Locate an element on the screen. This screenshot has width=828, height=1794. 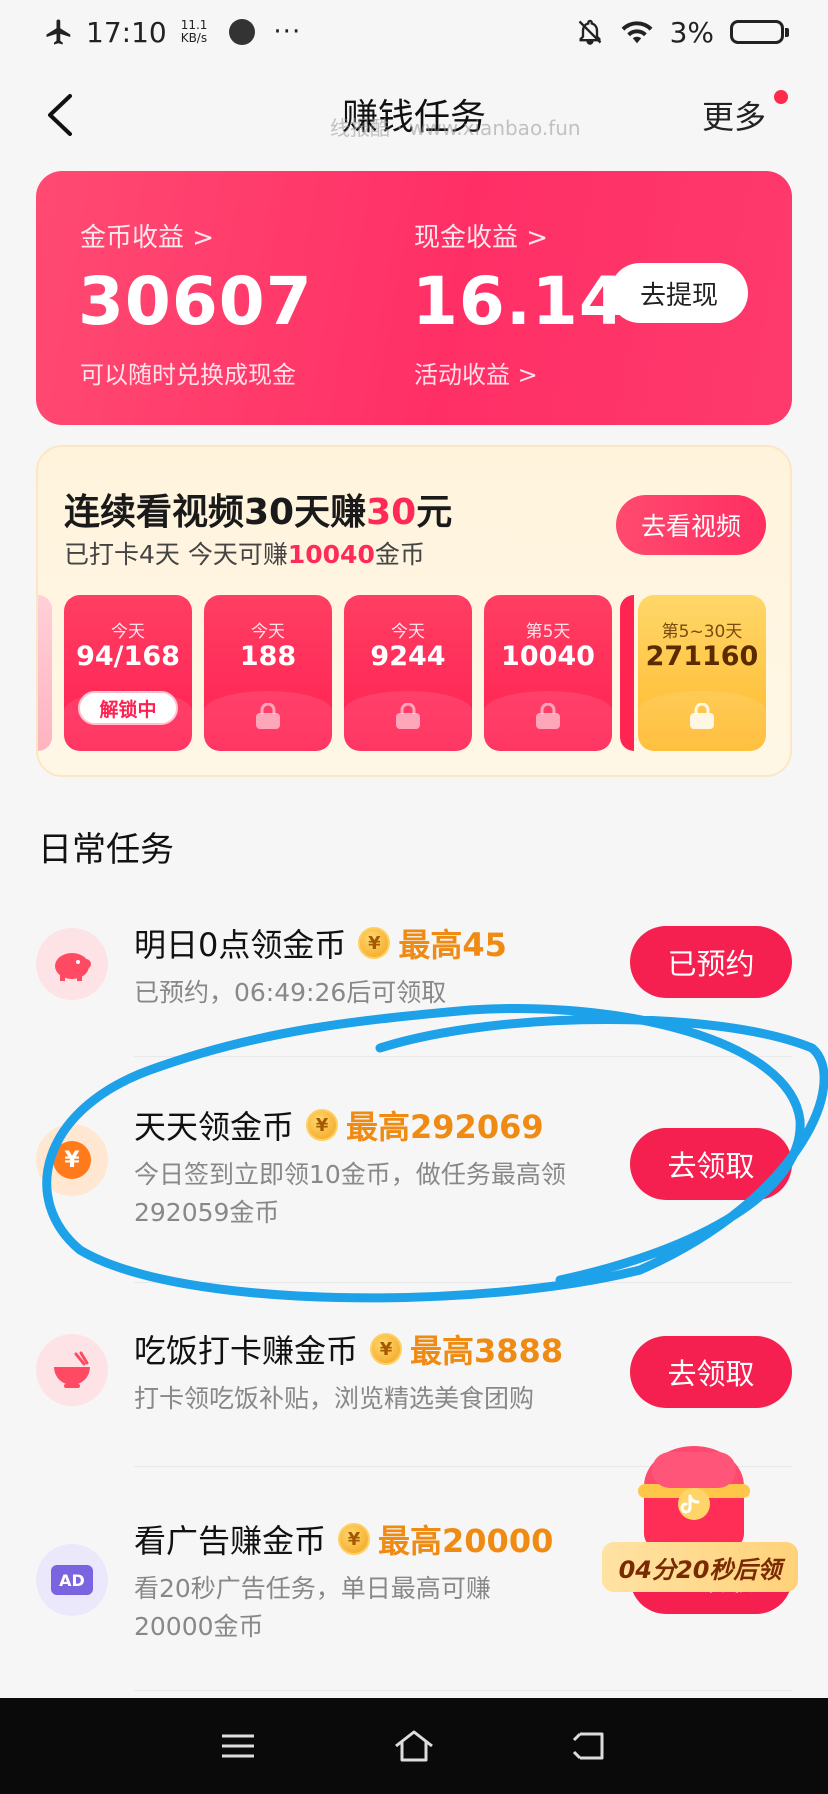
watermark: 线报酷 · www.xianbao.fun is located at coordinates (455, 128).